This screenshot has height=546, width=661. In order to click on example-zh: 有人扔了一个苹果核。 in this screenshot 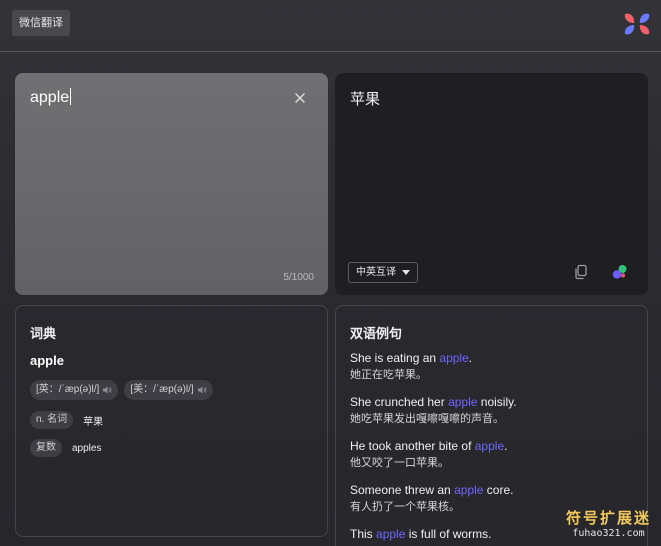, I will do `click(405, 507)`.